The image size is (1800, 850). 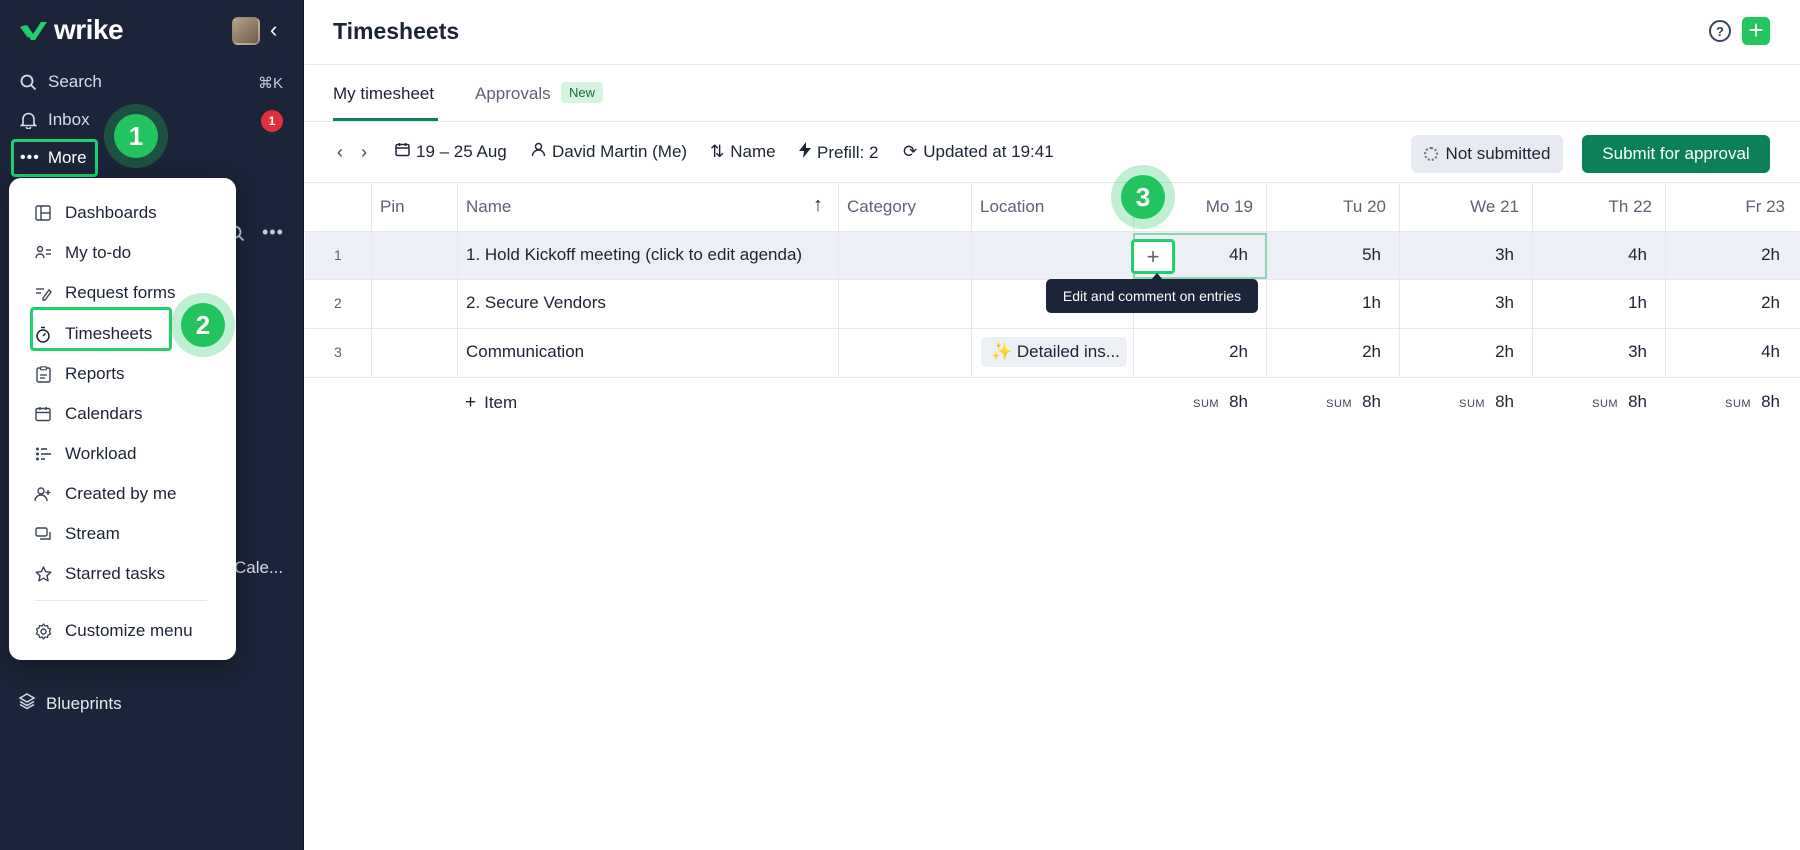 What do you see at coordinates (383, 94) in the screenshot?
I see `tab-my-timesheet: My timesheet` at bounding box center [383, 94].